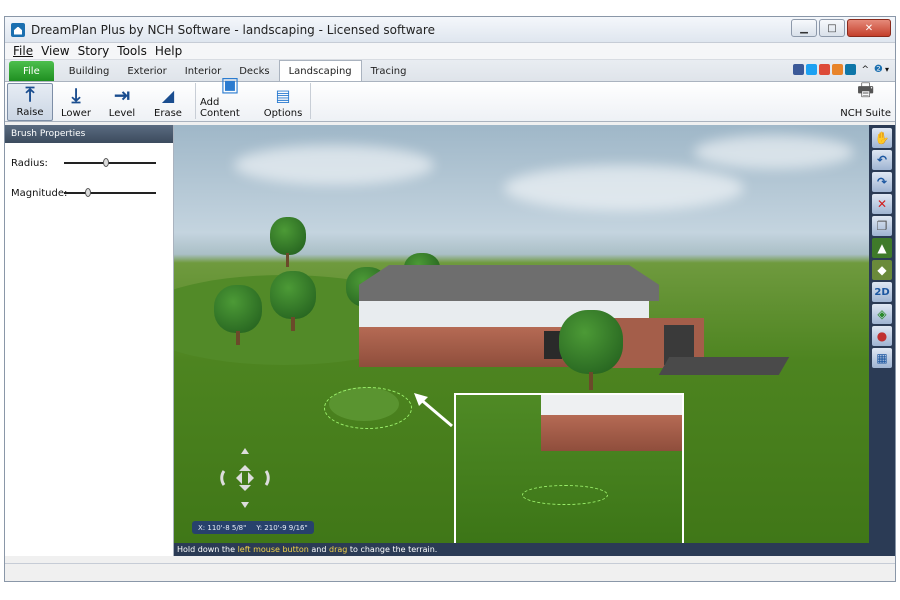  Describe the element at coordinates (207, 549) in the screenshot. I see `hint-text: Hold down the` at that location.